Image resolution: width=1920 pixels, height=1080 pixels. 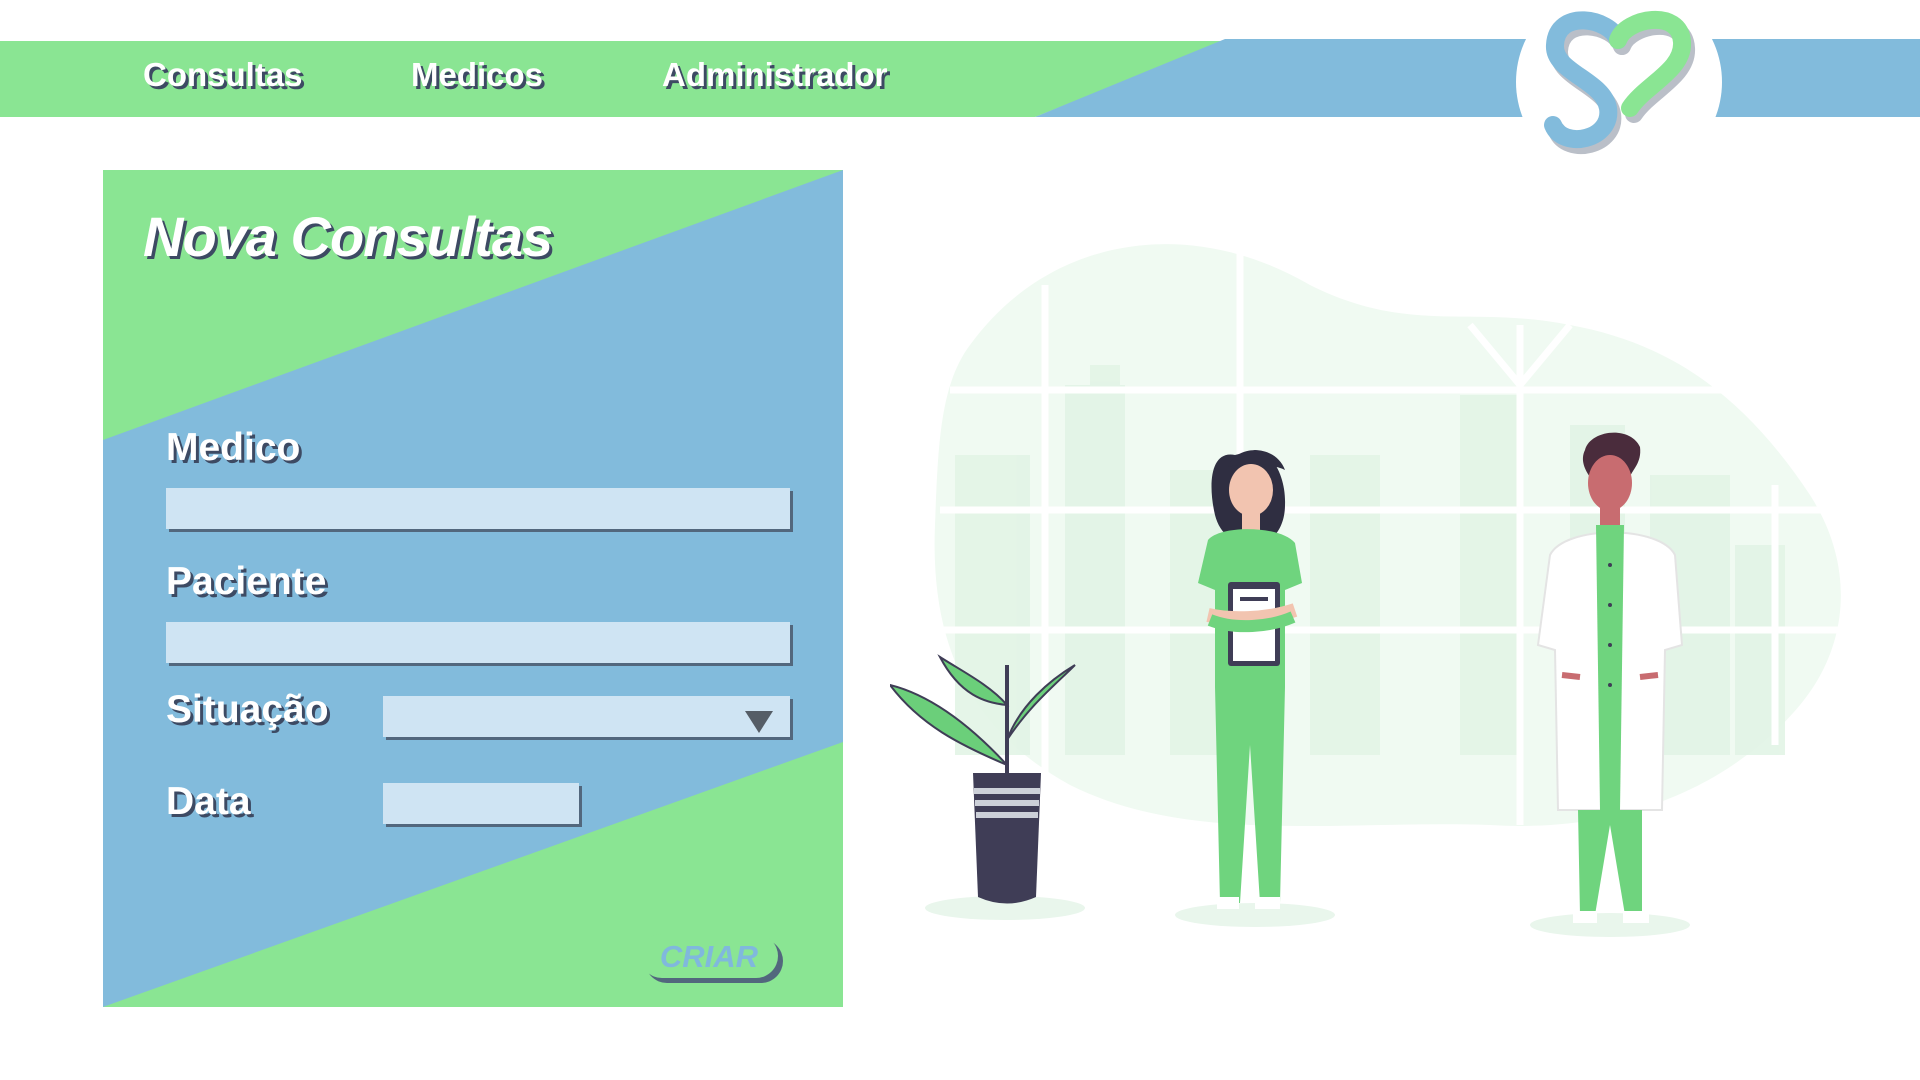 What do you see at coordinates (223, 75) in the screenshot?
I see `nav-item-consultas: Consultas` at bounding box center [223, 75].